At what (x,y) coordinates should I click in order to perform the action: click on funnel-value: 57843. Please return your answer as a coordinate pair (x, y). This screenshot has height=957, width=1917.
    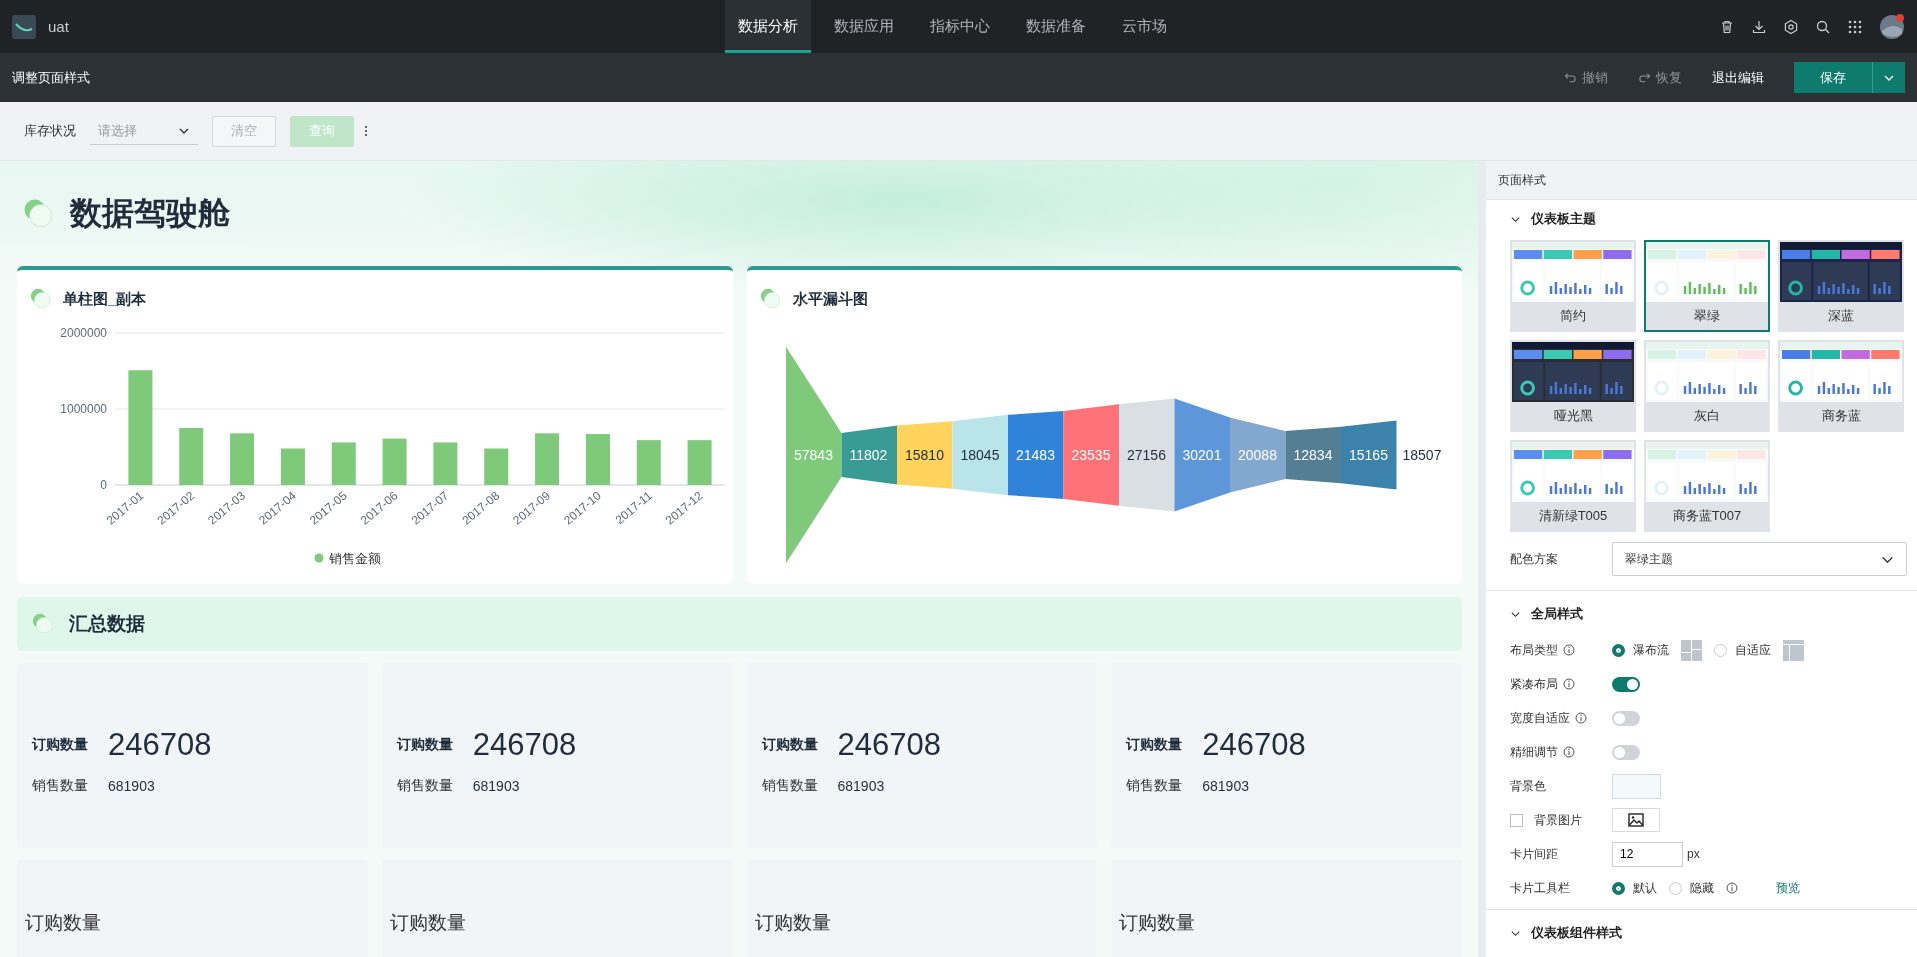
    Looking at the image, I should click on (813, 455).